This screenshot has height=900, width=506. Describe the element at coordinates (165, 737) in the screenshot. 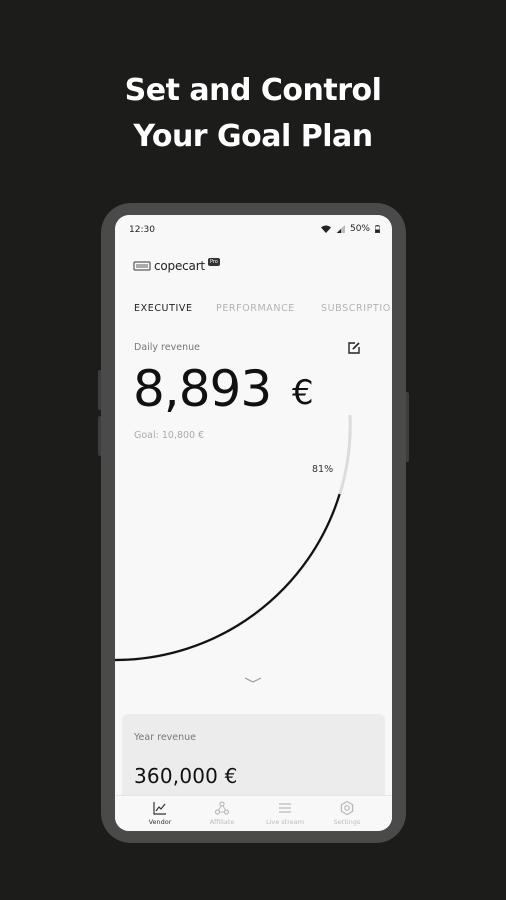

I see `year-revenue-label: Year revenue` at that location.